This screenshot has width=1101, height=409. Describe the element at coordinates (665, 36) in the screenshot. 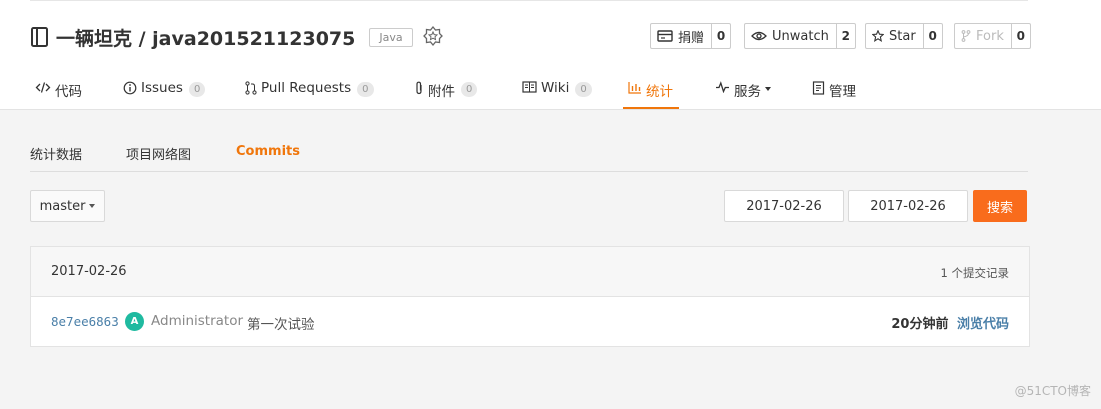

I see `donate-icon` at that location.